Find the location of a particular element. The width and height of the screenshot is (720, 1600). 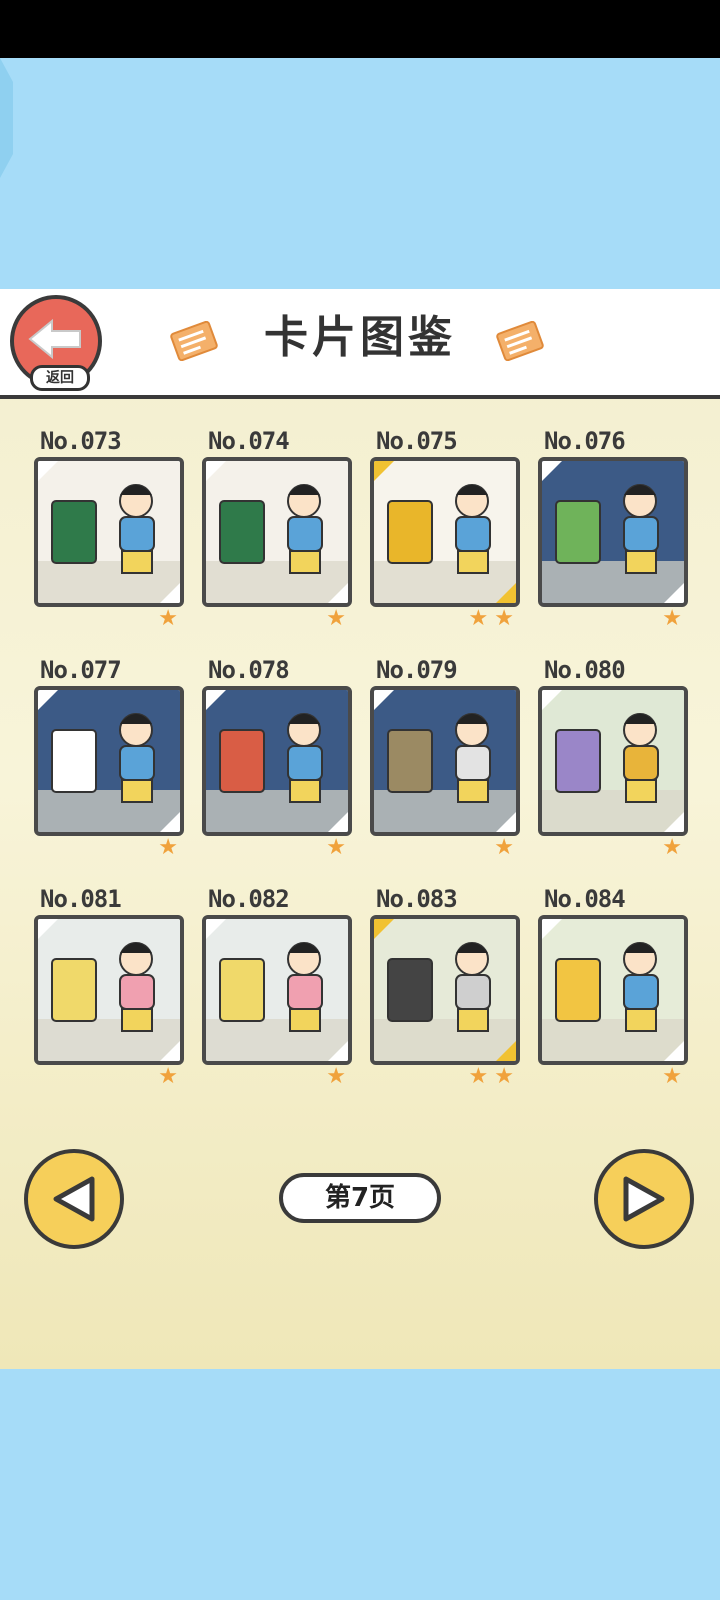

collection-card: No.082 ★ is located at coordinates (277, 987).